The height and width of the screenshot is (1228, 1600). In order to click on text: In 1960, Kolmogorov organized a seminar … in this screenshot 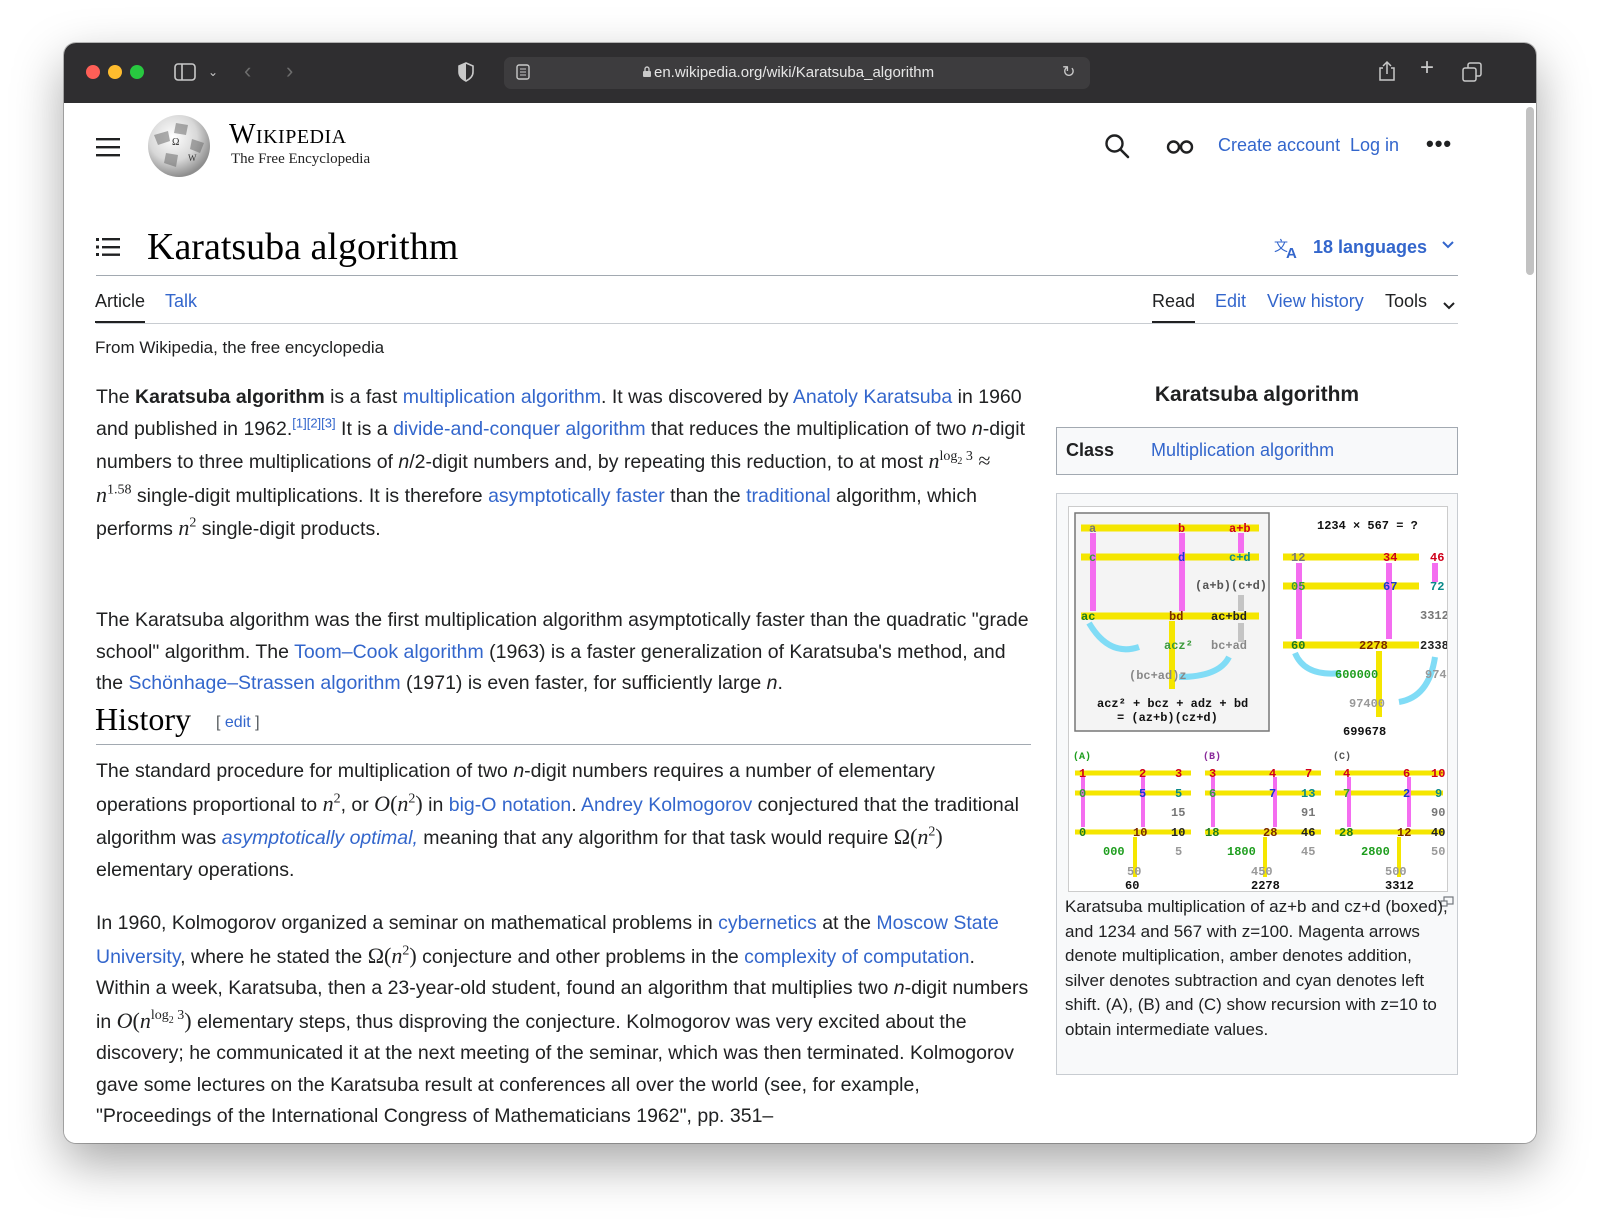, I will do `click(407, 923)`.